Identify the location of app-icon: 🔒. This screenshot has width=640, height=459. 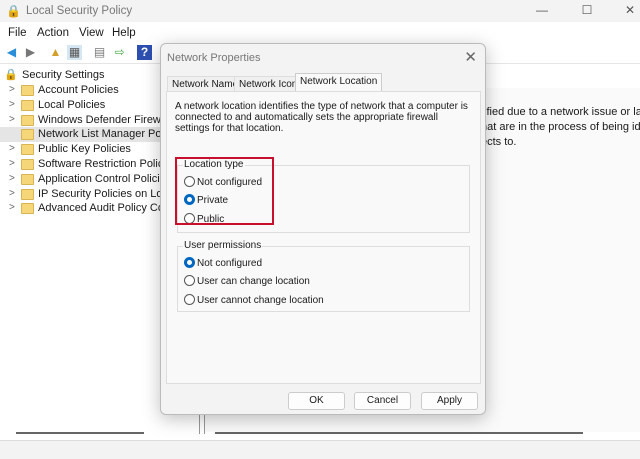
(13, 11).